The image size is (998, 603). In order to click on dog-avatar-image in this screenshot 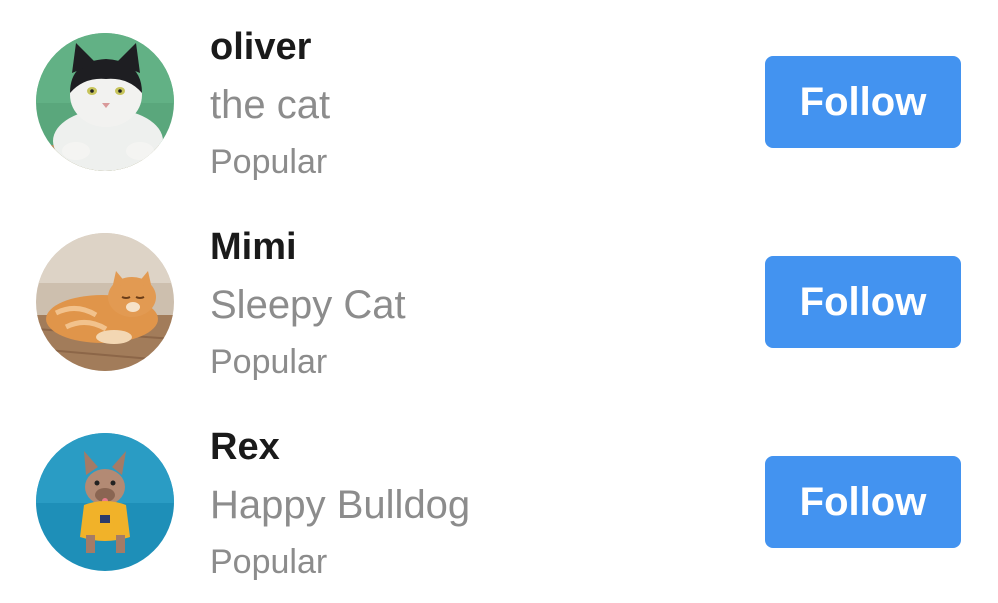, I will do `click(105, 502)`.